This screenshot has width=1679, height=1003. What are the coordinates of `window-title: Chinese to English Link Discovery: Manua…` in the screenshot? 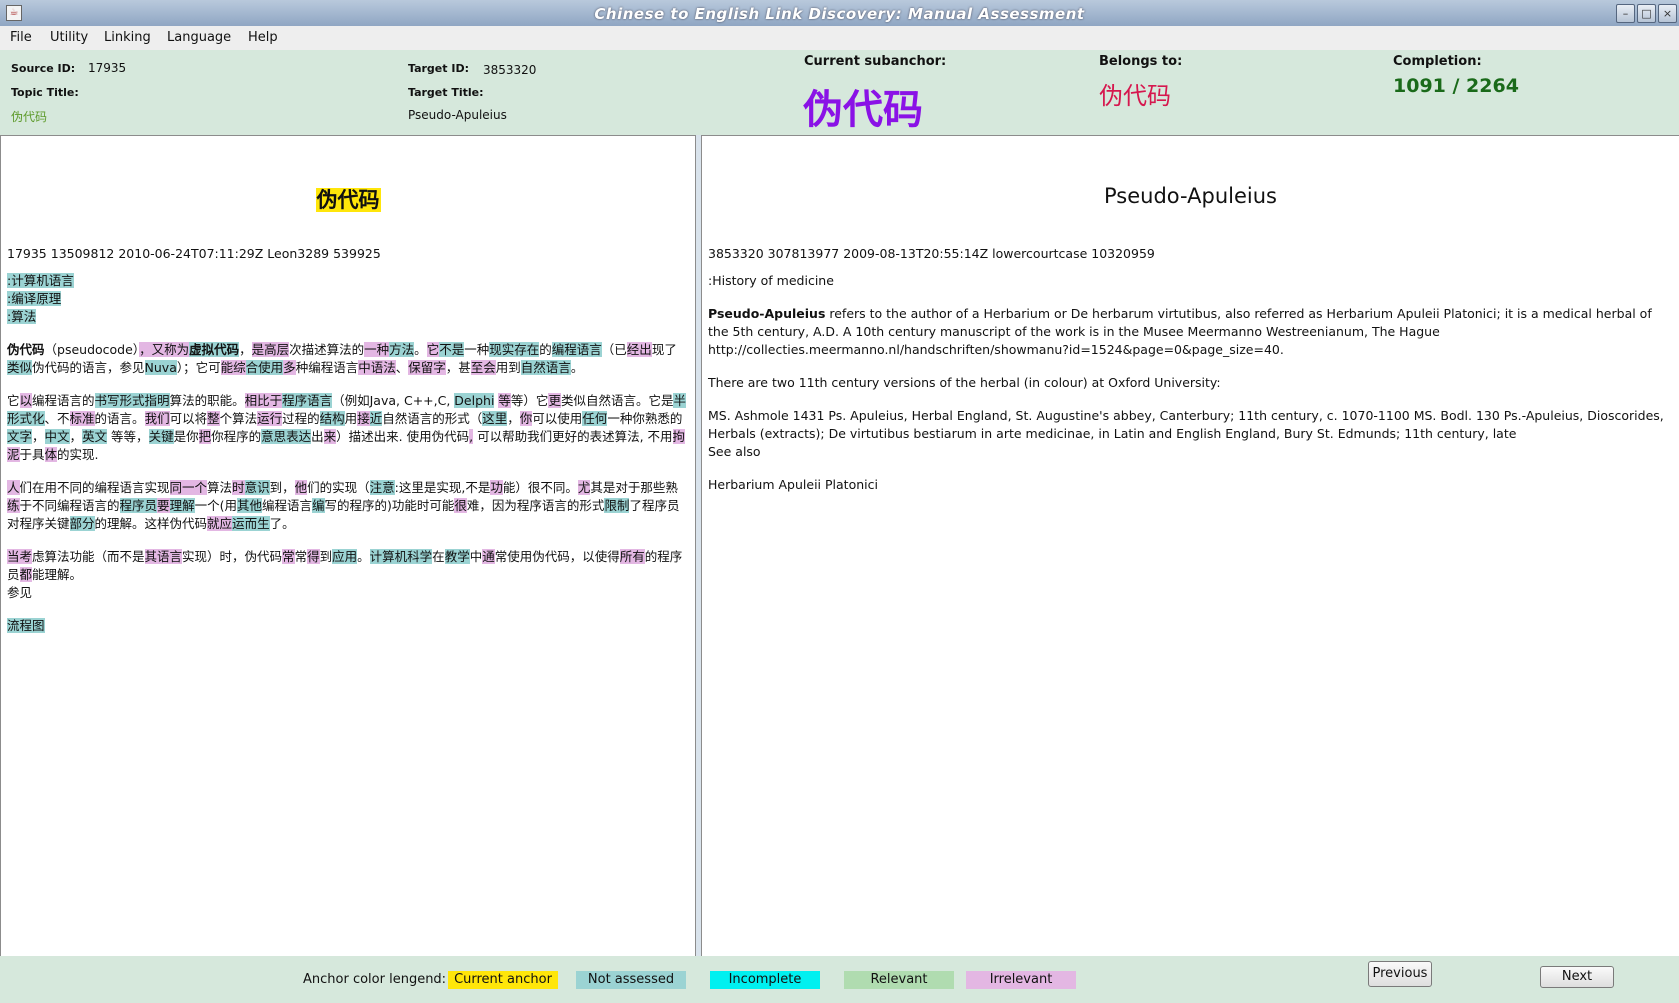 It's located at (839, 14).